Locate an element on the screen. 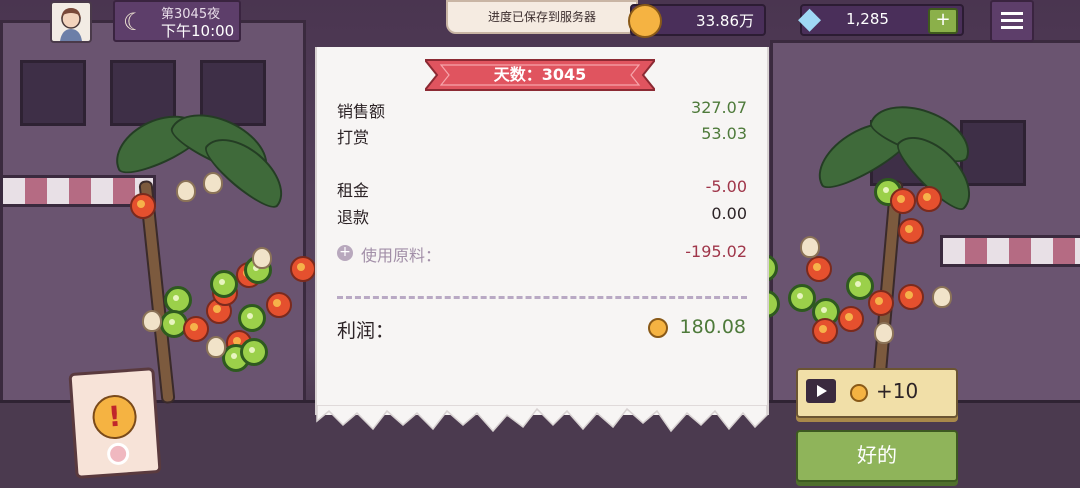 Image resolution: width=1080 pixels, height=488 pixels. rent-row: 租金 -5.00 is located at coordinates (542, 188).